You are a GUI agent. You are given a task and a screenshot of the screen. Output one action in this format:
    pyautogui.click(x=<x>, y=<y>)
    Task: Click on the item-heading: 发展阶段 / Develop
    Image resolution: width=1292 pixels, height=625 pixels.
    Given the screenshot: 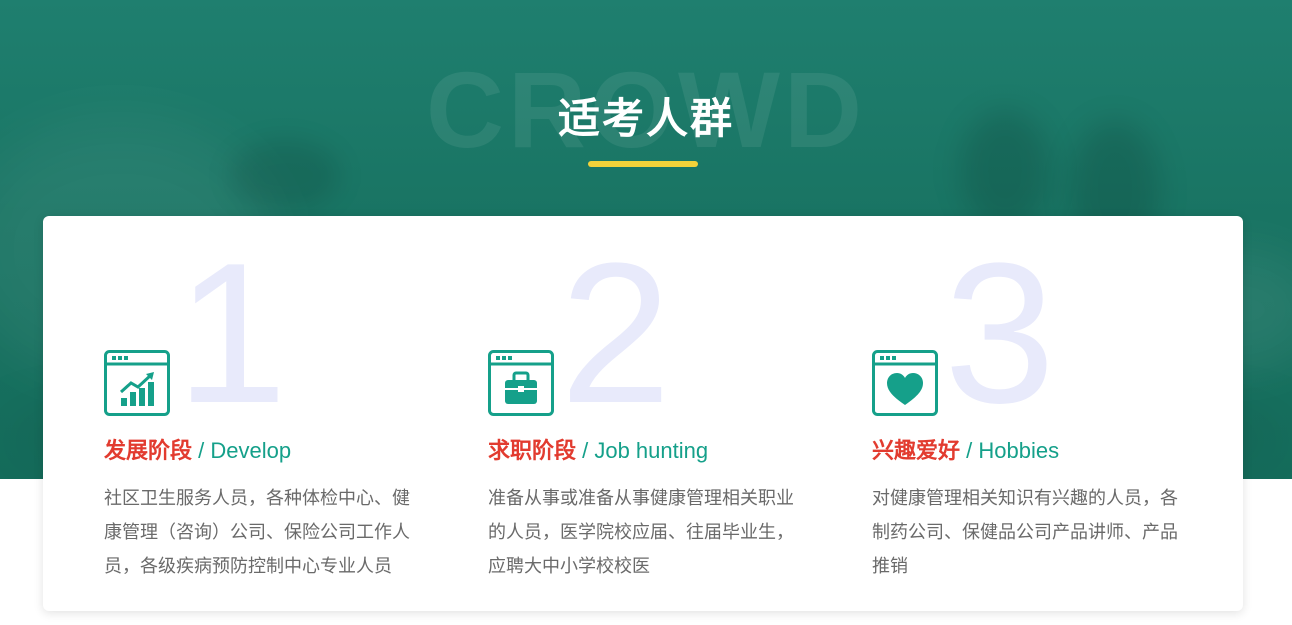 What is the action you would take?
    pyautogui.click(x=197, y=451)
    